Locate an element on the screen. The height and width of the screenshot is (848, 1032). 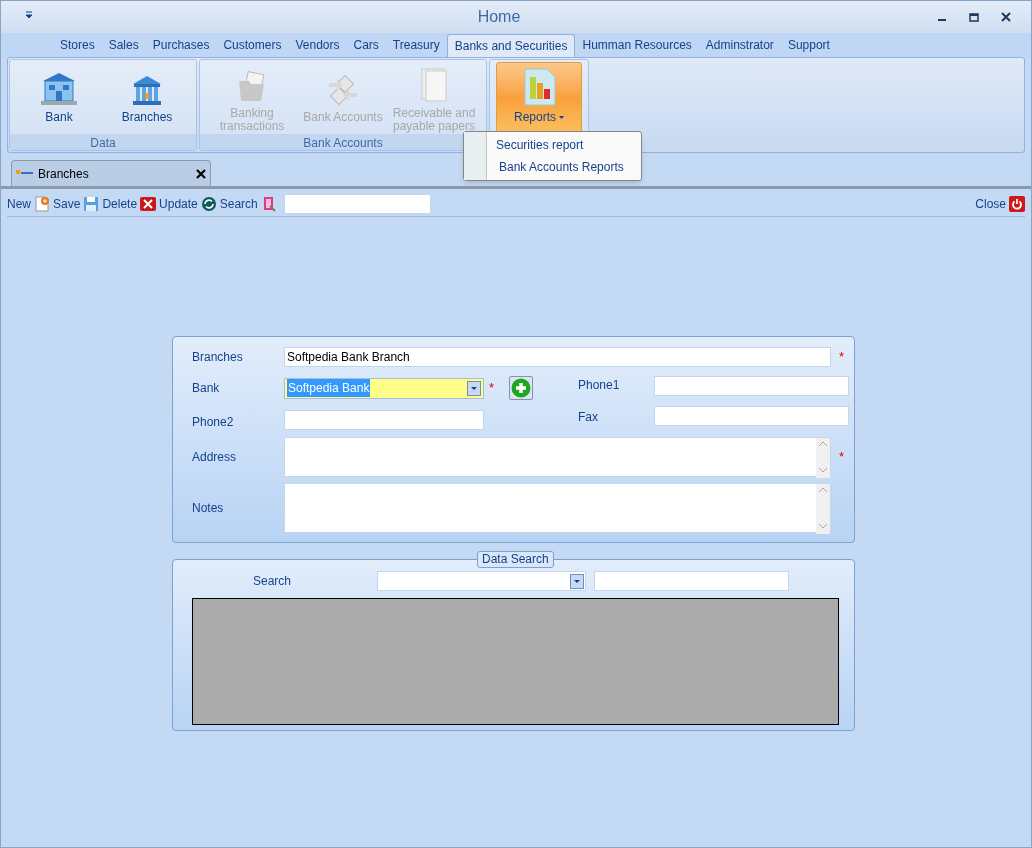
new-document-icon is located at coordinates (42, 204).